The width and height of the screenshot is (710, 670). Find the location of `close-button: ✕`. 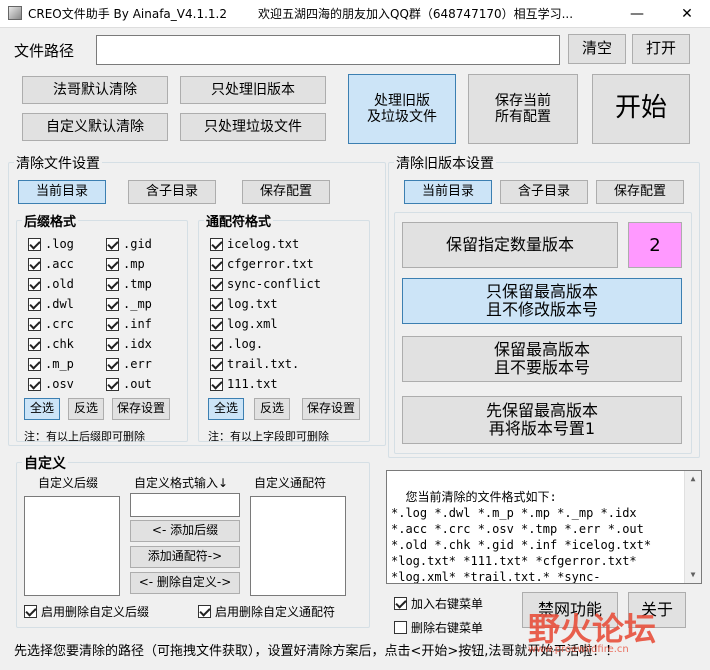

close-button: ✕ is located at coordinates (687, 14).